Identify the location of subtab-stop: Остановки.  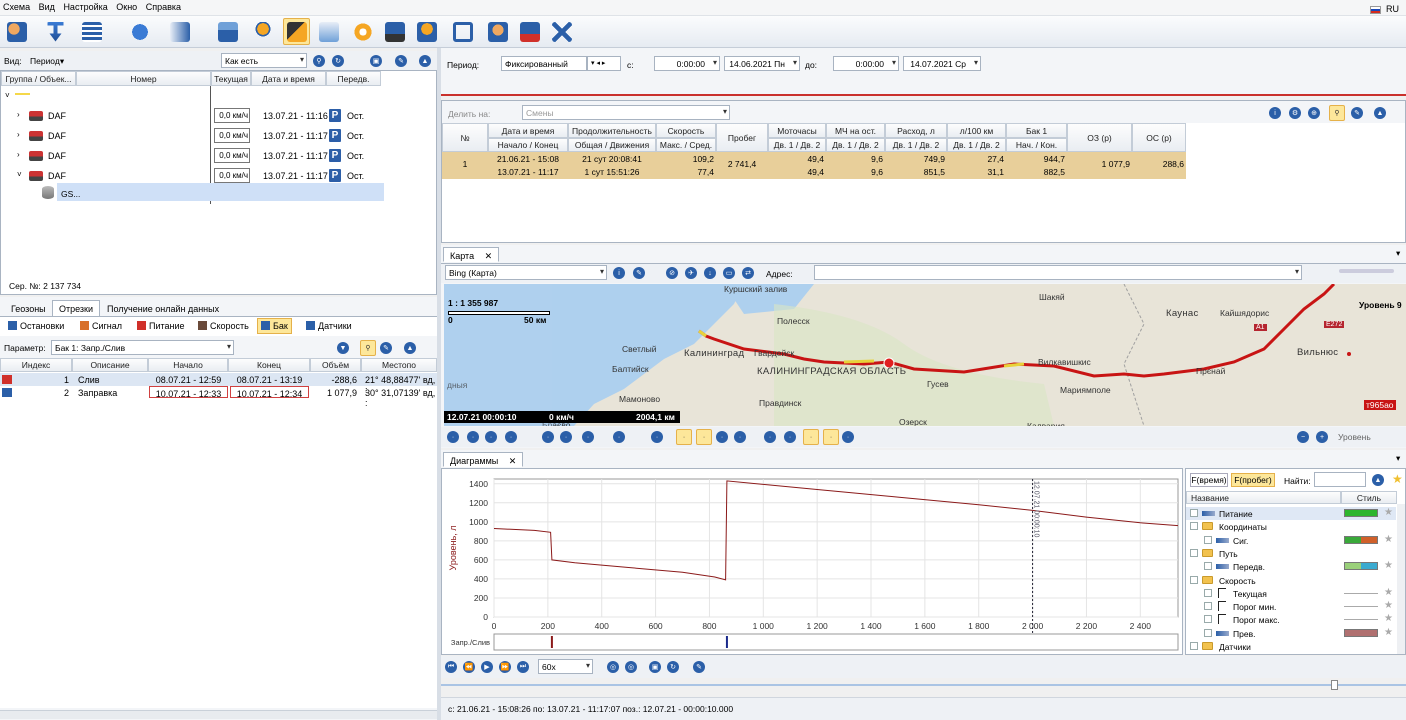
(36, 326).